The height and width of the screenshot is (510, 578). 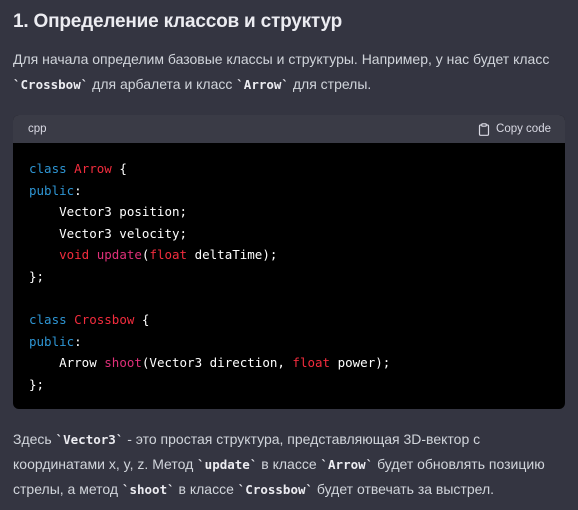 I want to click on intro-text: для арбалета и класс, so click(x=162, y=84).